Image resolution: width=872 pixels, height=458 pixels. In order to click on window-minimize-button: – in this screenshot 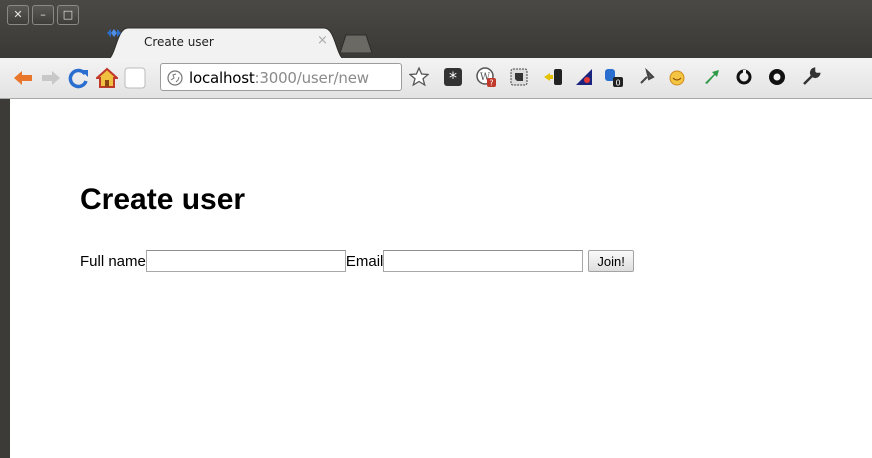, I will do `click(43, 15)`.